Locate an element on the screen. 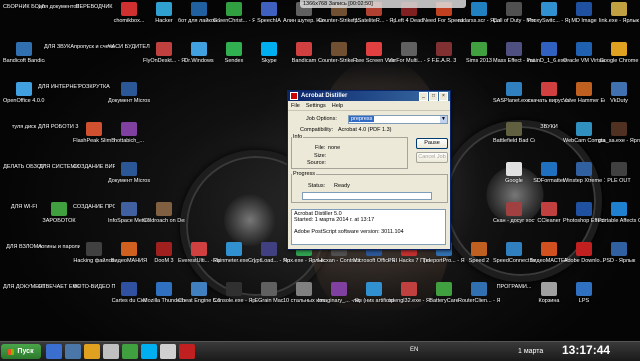 The image size is (640, 361). close-button: × is located at coordinates (443, 96).